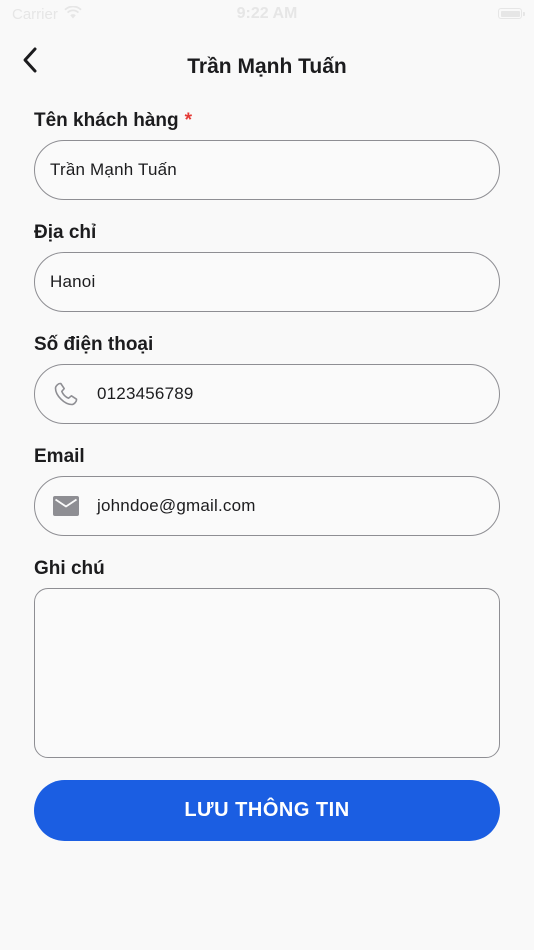 The height and width of the screenshot is (950, 534). I want to click on email-field-group: Email johndoe@gmail.com, so click(267, 490).